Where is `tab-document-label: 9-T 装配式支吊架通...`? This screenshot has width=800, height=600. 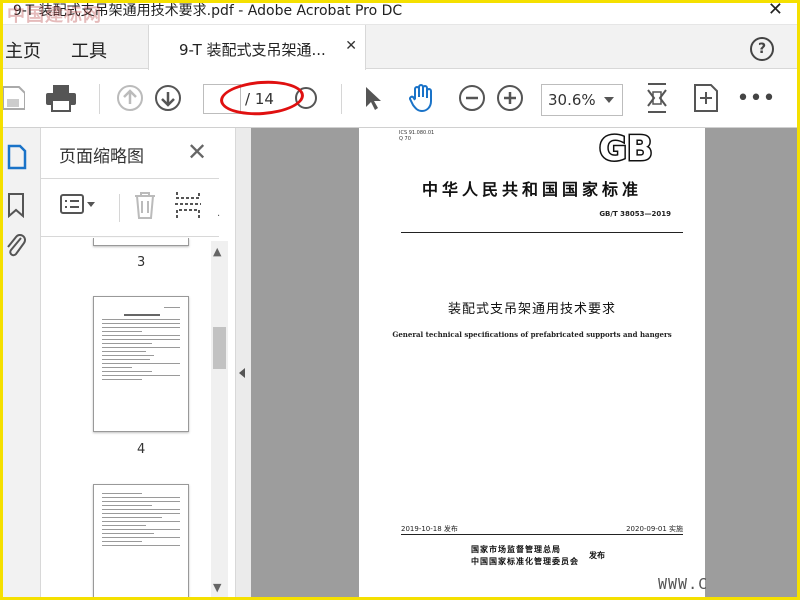
tab-document-label: 9-T 装配式支吊架通... is located at coordinates (252, 50).